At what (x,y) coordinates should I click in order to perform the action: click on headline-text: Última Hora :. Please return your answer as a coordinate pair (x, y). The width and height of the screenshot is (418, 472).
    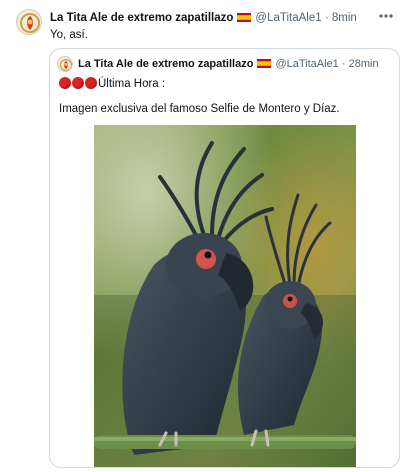
    Looking at the image, I should click on (132, 84).